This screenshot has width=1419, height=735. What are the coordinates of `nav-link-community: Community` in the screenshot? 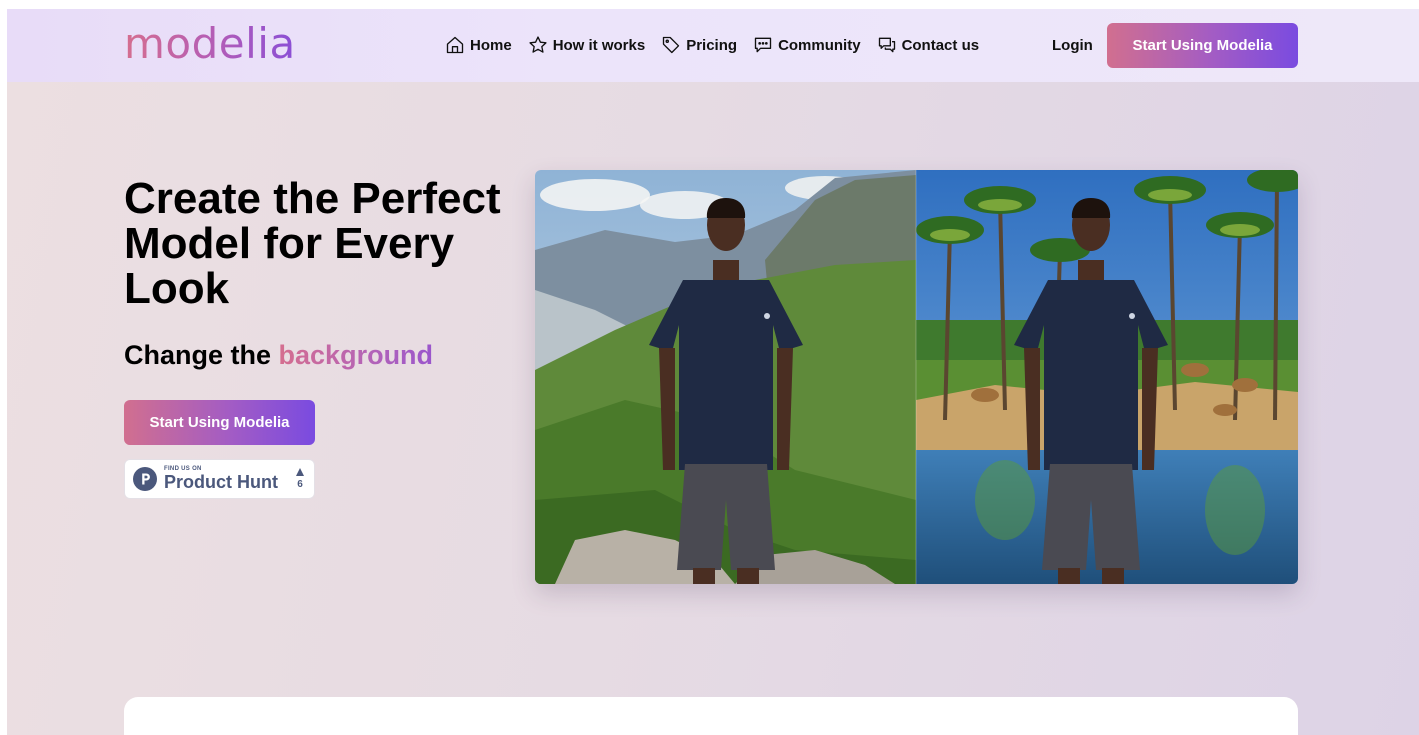 It's located at (807, 45).